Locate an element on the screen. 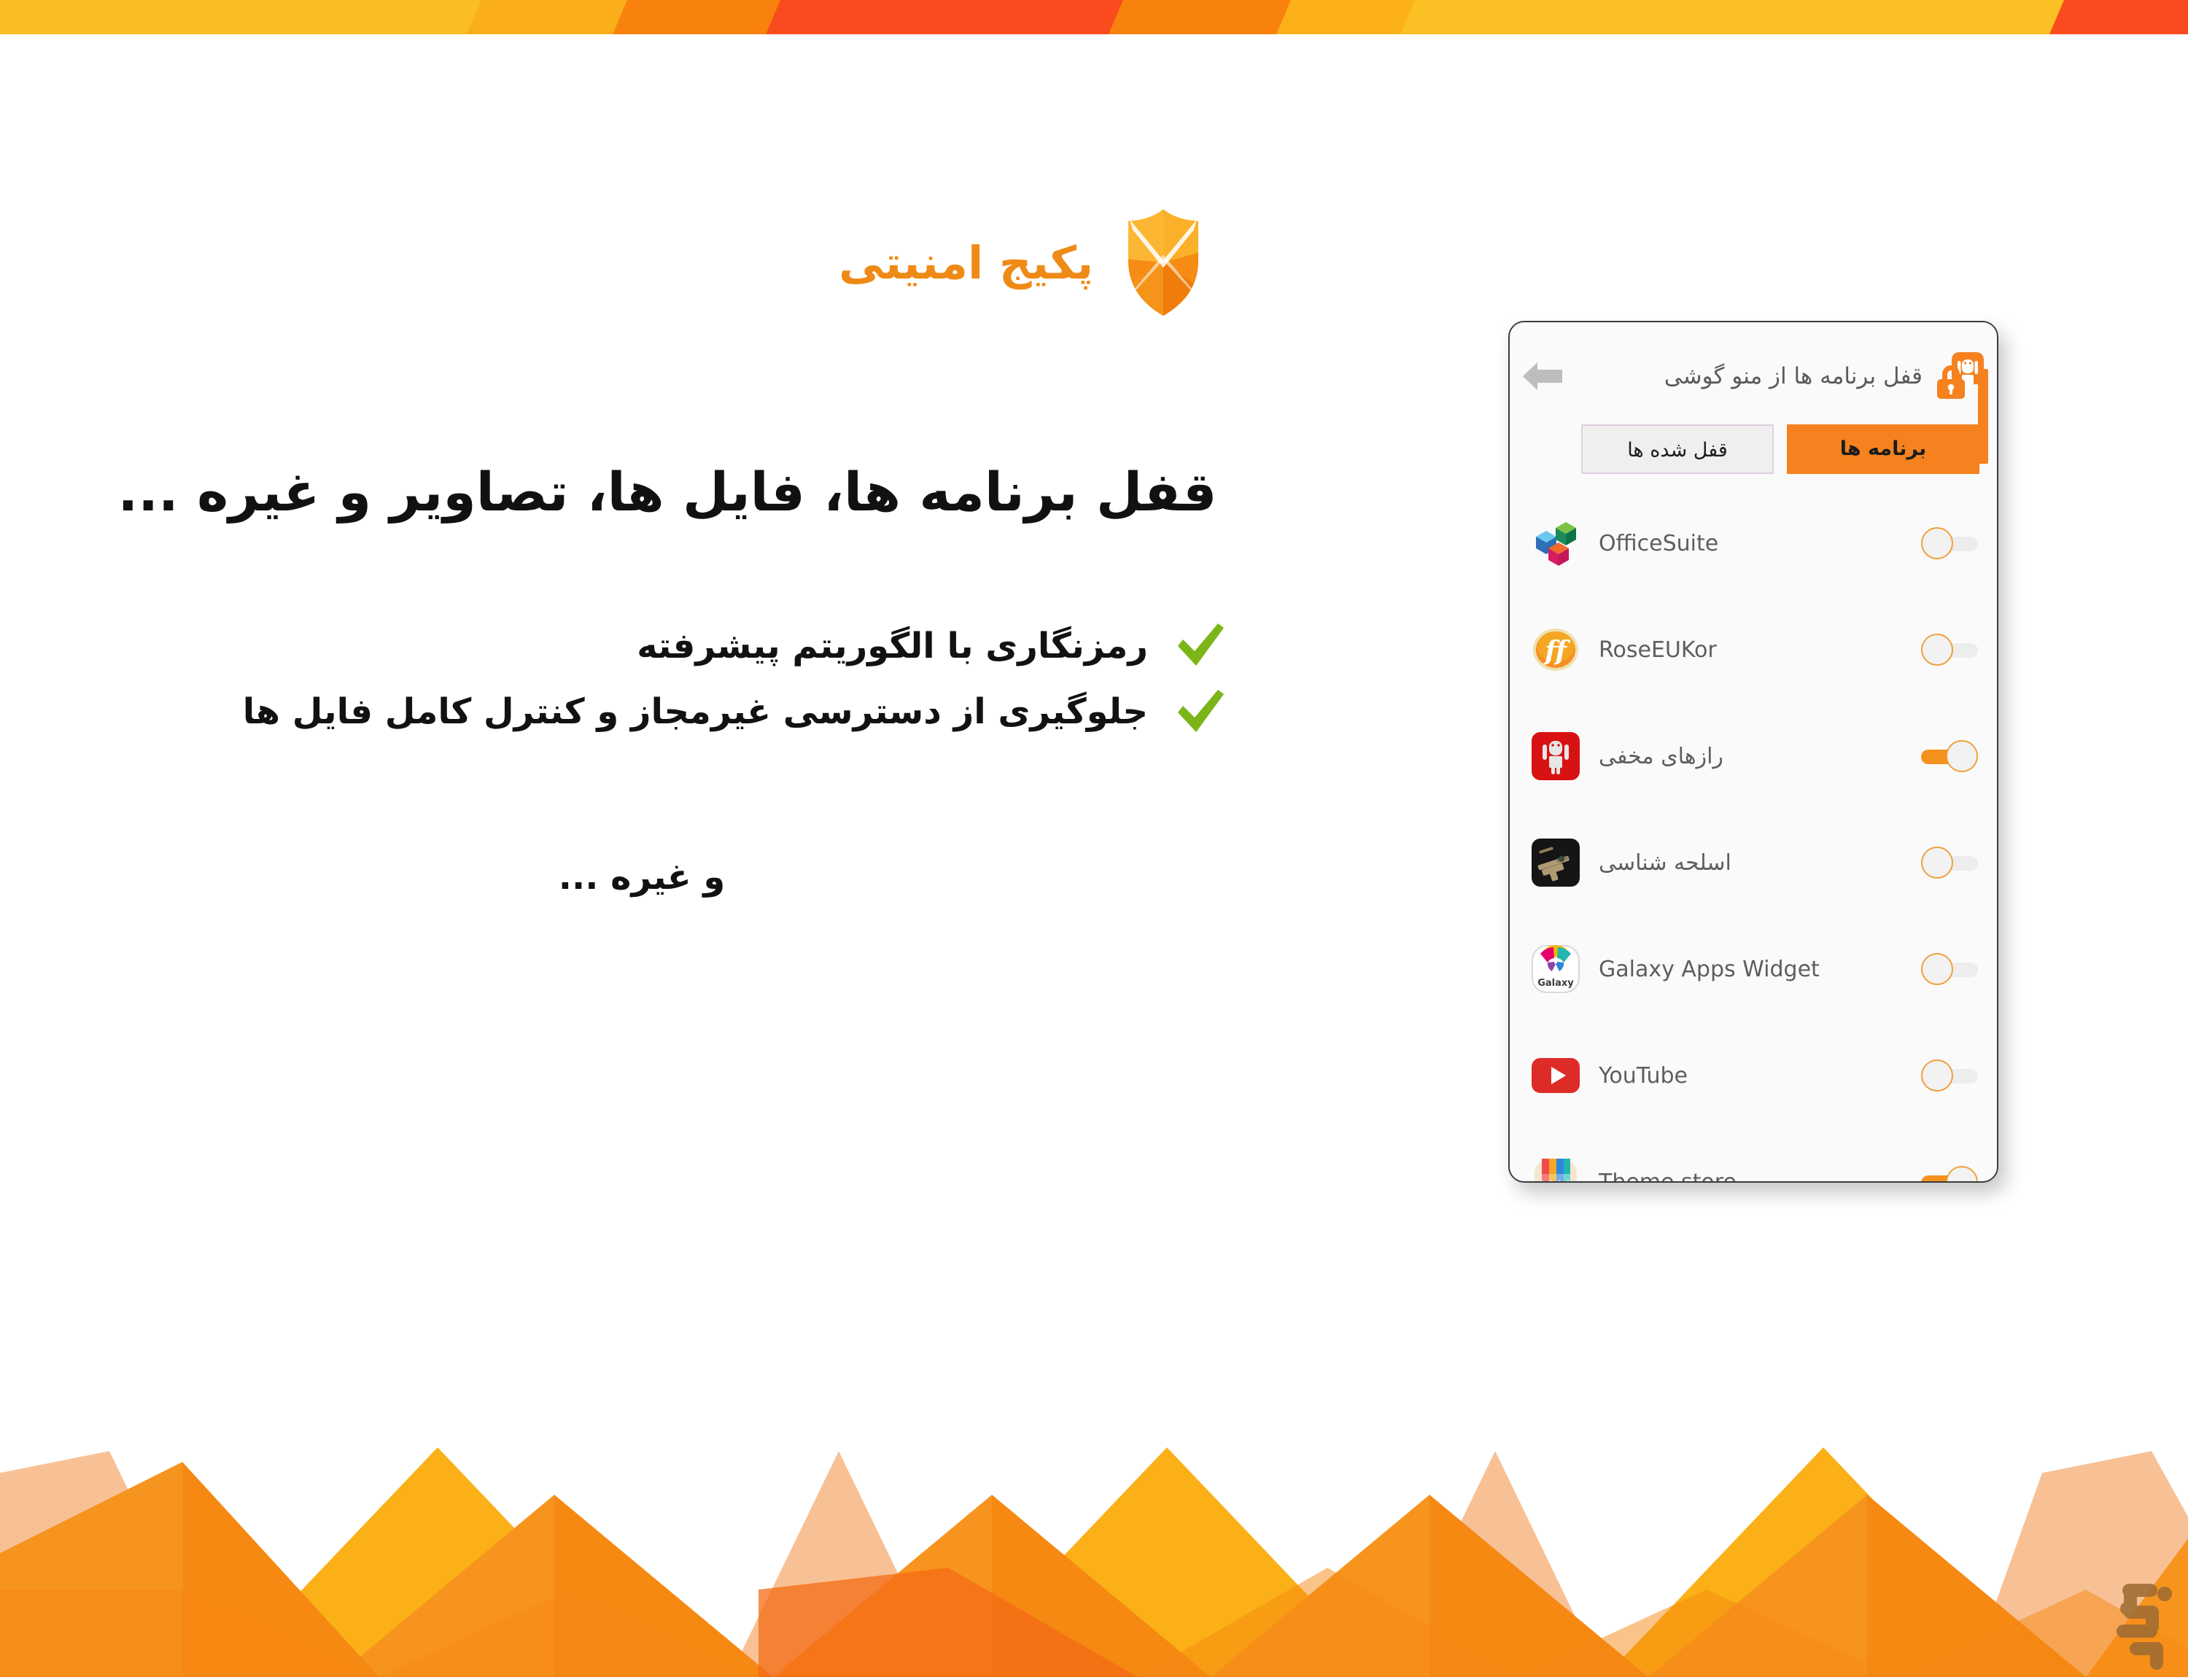 This screenshot has height=1680, width=2188. top-decorative-band is located at coordinates (1094, 17).